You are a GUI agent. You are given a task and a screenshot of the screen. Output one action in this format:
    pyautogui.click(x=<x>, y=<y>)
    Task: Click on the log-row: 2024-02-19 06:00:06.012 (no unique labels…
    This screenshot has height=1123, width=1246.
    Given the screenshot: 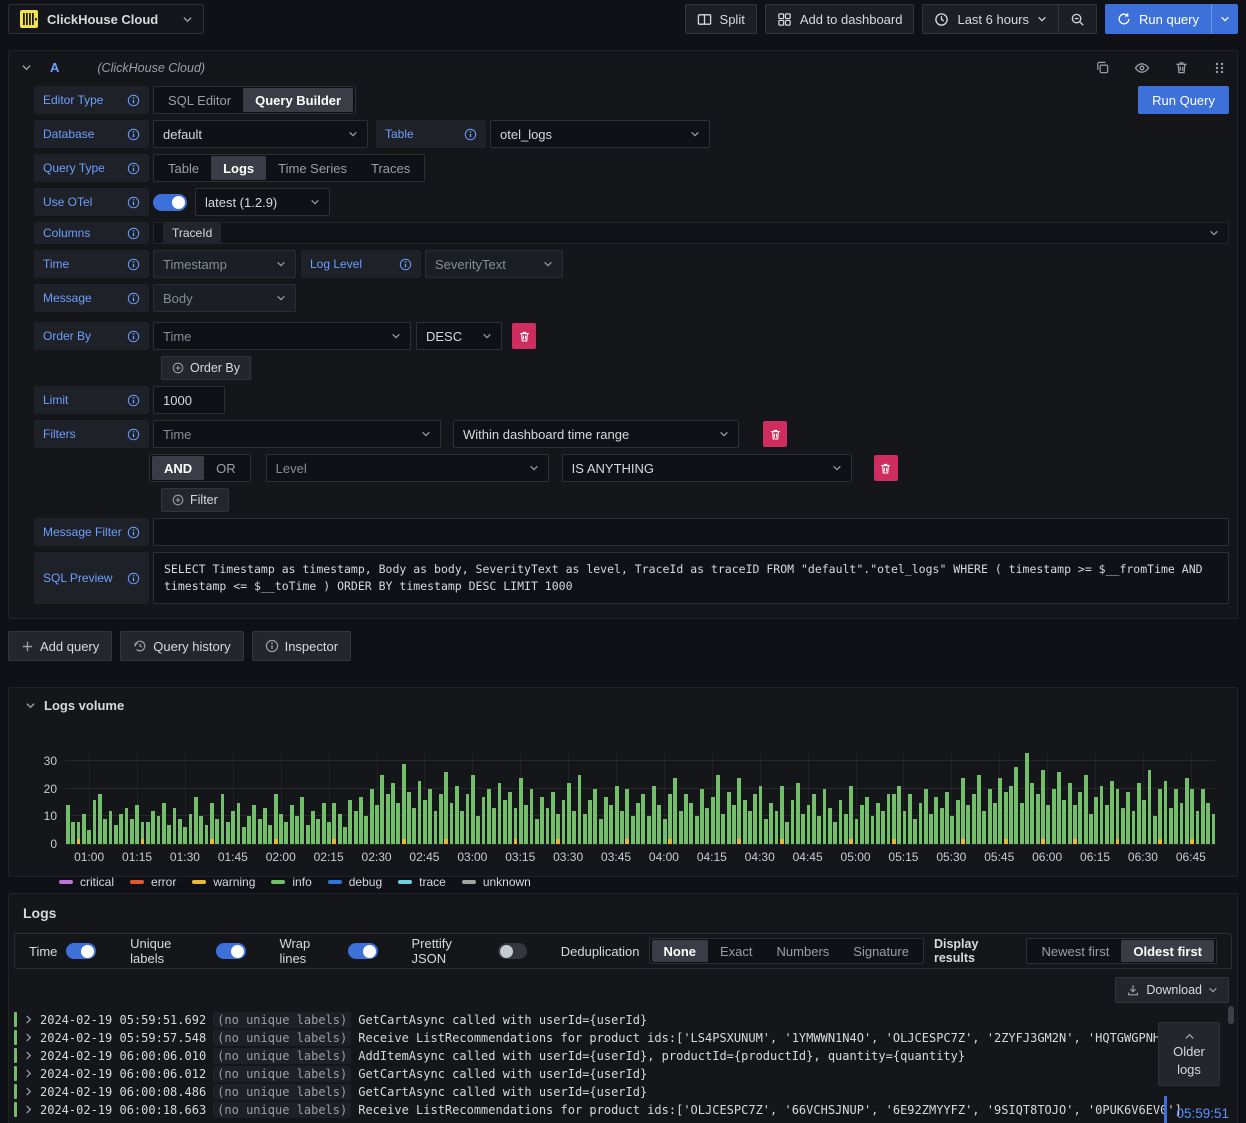 What is the action you would take?
    pyautogui.click(x=625, y=1074)
    